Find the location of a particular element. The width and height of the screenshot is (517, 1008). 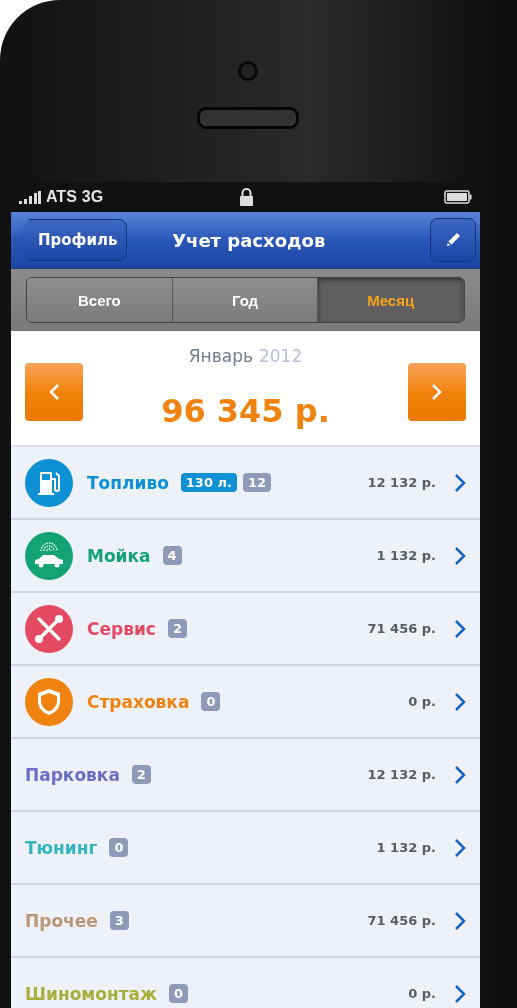

year-label: 2012 is located at coordinates (280, 356).